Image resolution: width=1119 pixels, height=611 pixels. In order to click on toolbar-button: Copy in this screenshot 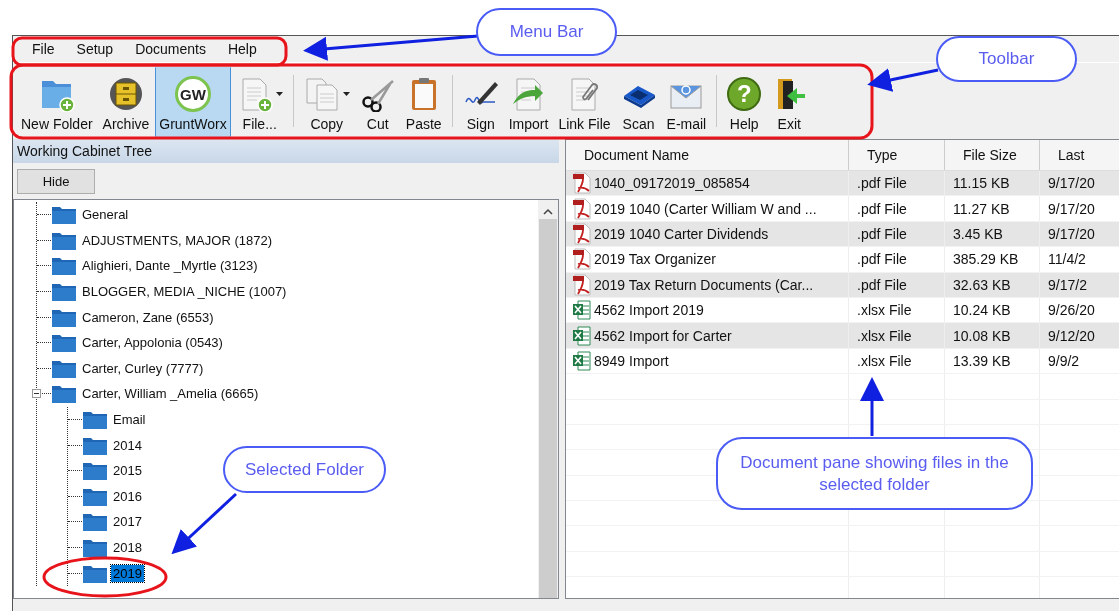, I will do `click(326, 102)`.